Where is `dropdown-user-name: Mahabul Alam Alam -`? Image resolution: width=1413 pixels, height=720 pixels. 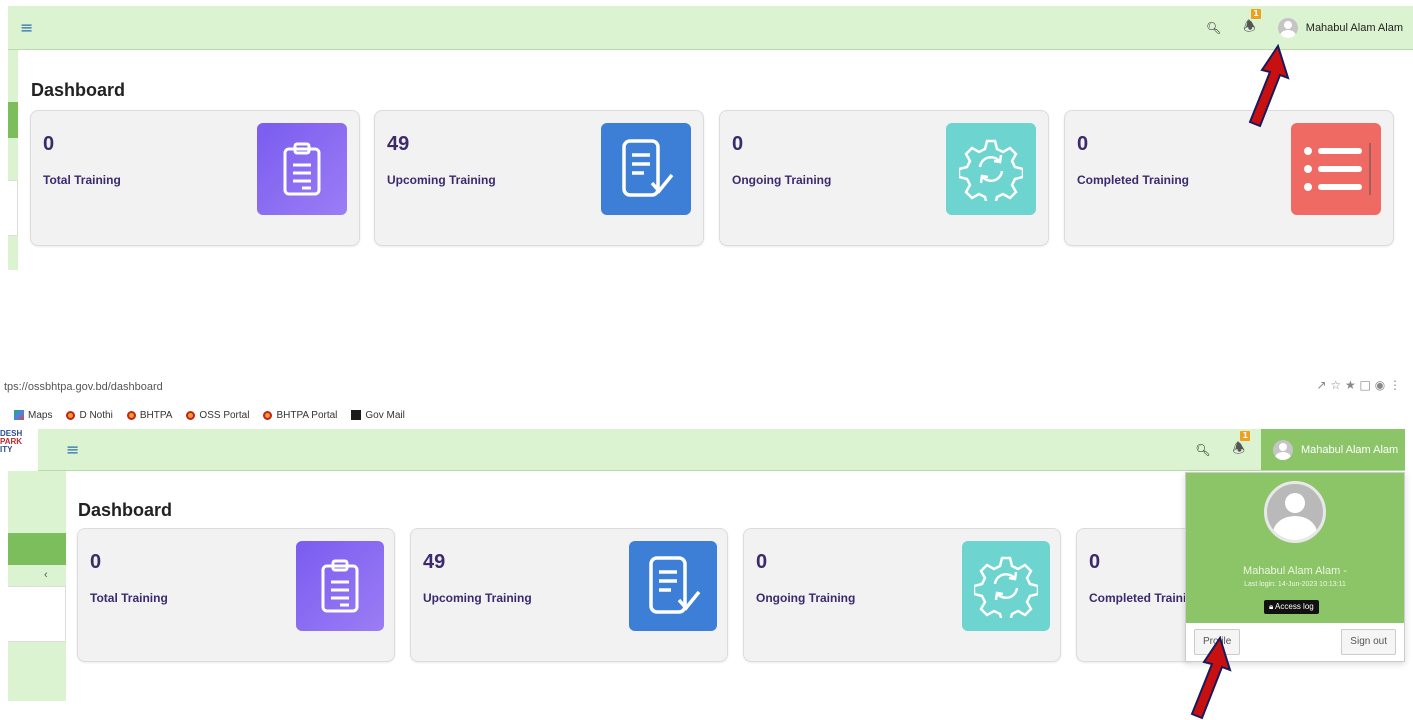 dropdown-user-name: Mahabul Alam Alam - is located at coordinates (1295, 571).